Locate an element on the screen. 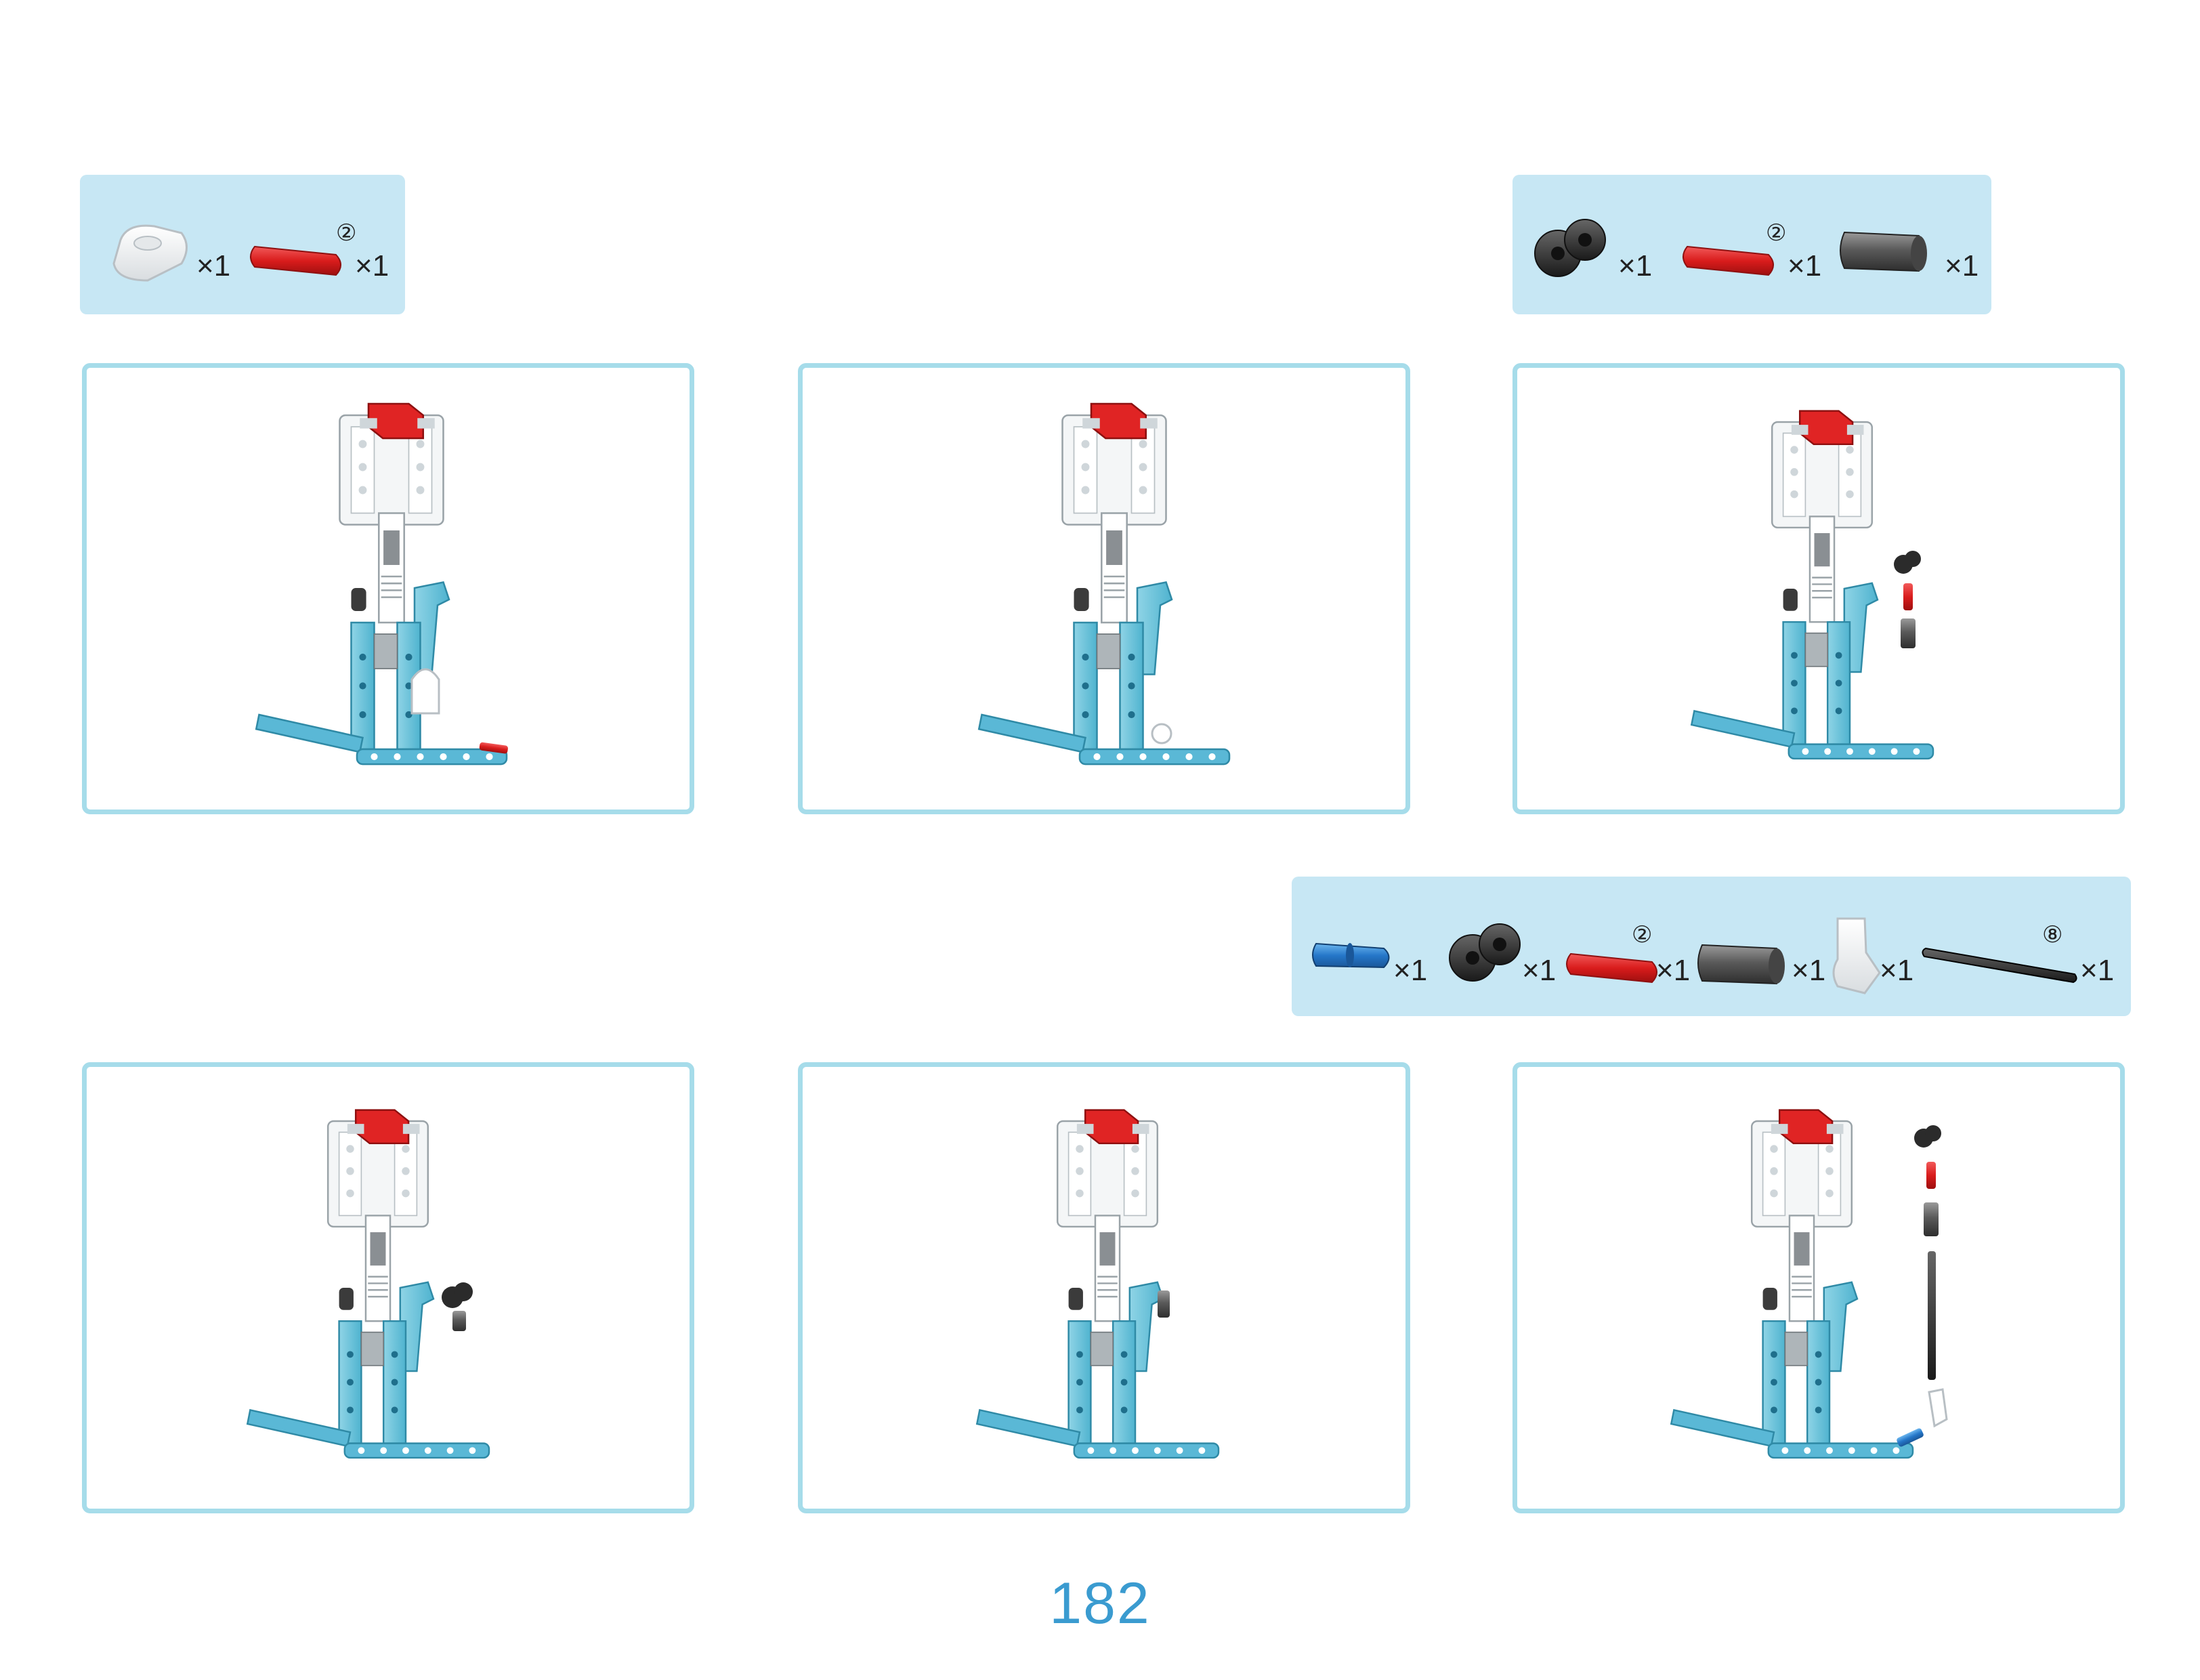 The width and height of the screenshot is (2200, 1680). blue-pin-icon is located at coordinates (1351, 955).